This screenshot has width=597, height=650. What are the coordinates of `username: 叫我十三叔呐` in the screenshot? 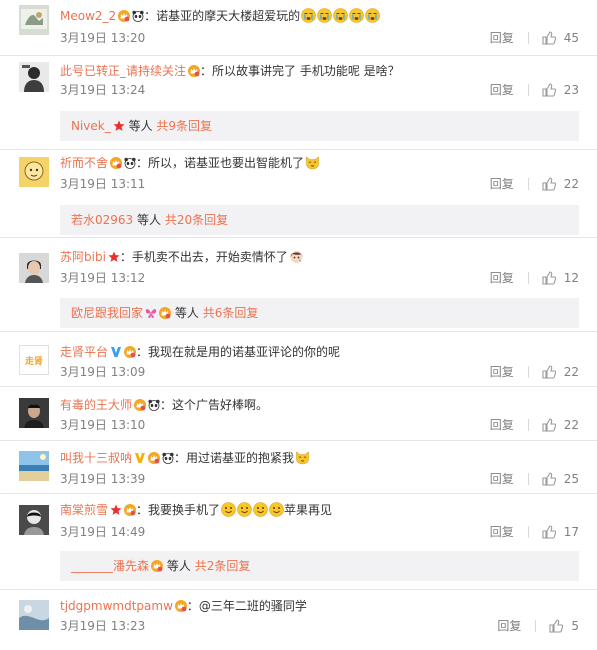 It's located at (96, 458).